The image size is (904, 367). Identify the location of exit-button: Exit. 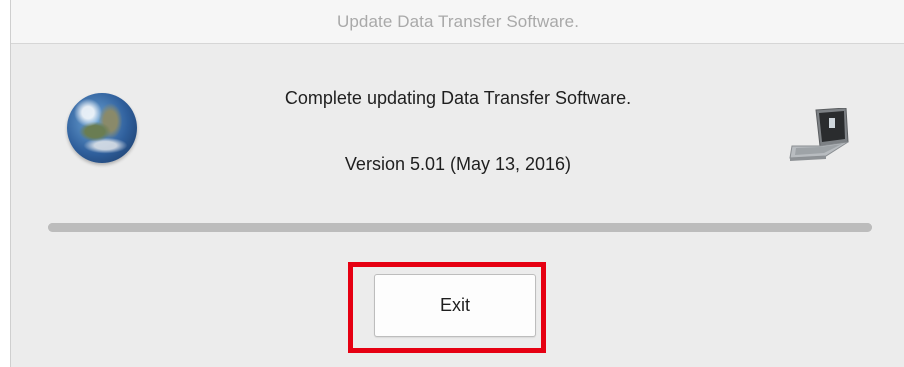
(455, 305).